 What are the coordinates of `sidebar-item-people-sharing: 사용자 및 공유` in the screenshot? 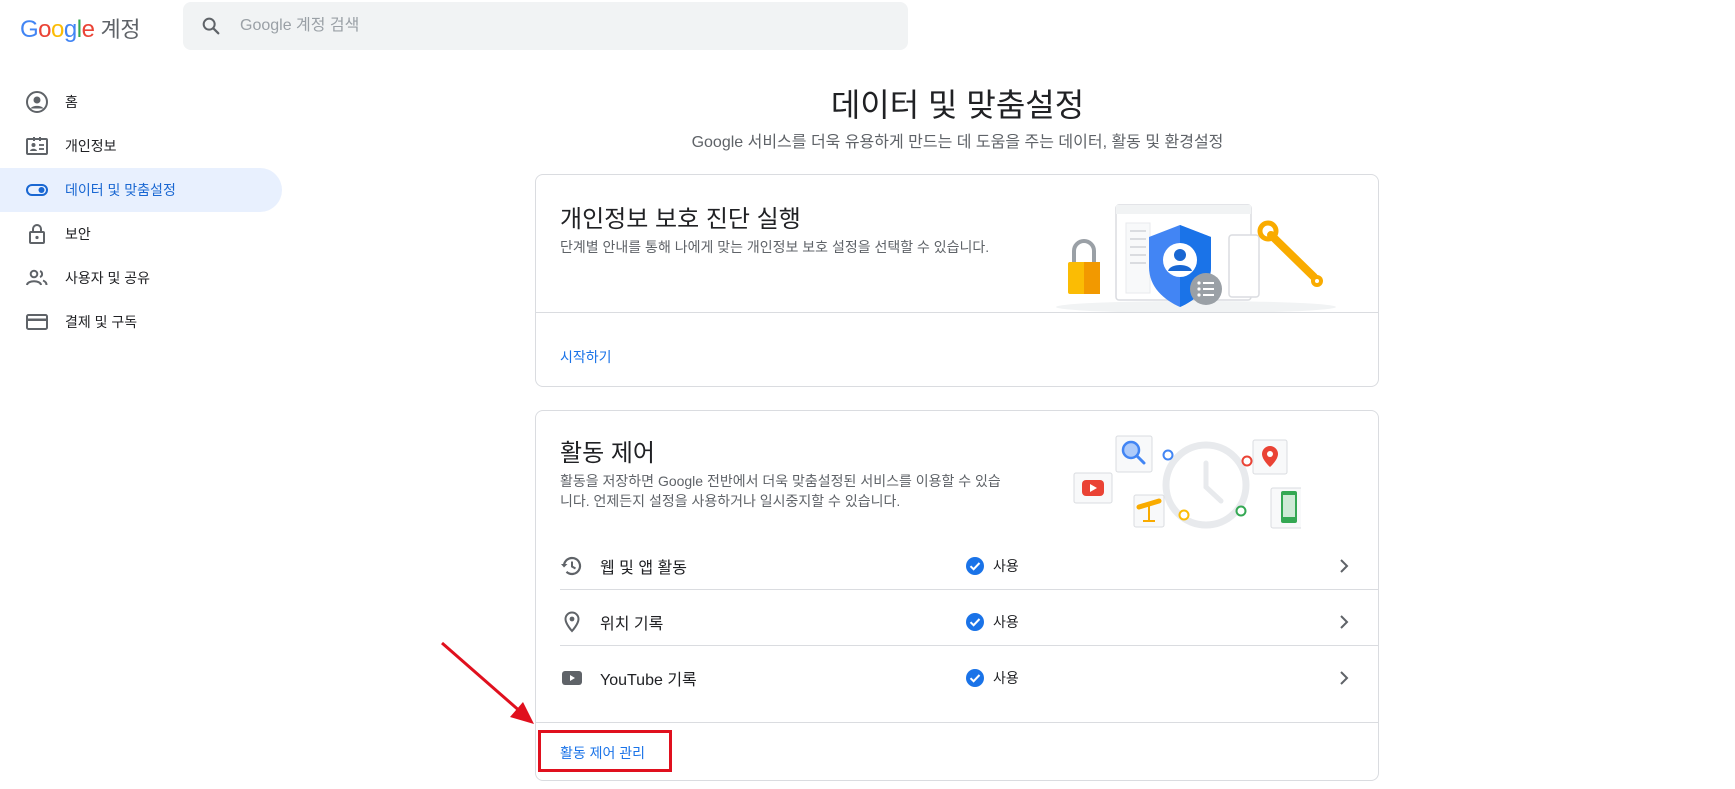 It's located at (141, 278).